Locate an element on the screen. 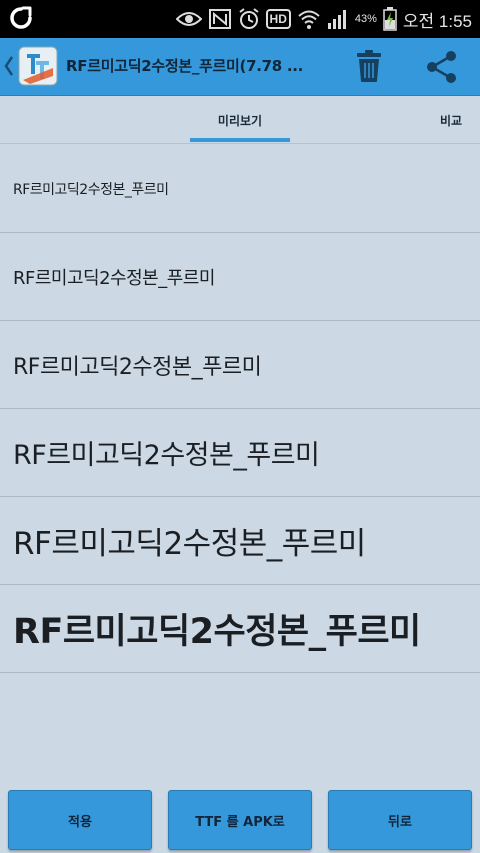 This screenshot has height=853, width=480. ttf-to-apk-button: TTF 를 APK로 is located at coordinates (240, 820).